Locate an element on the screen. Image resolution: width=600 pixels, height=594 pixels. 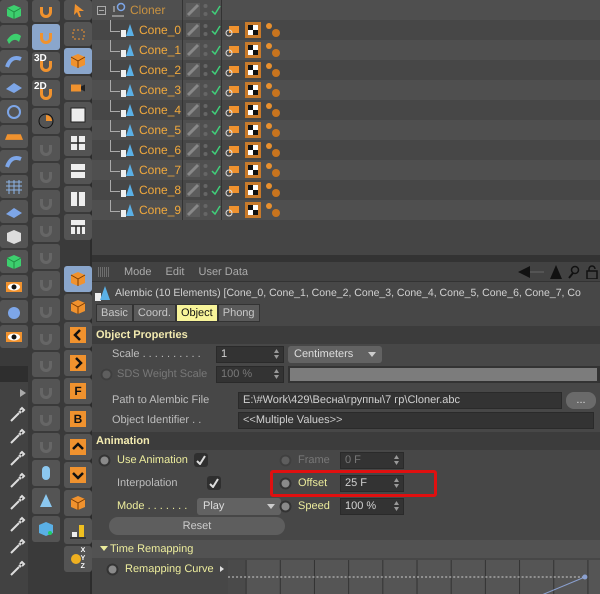
tab: Object is located at coordinates (197, 313).